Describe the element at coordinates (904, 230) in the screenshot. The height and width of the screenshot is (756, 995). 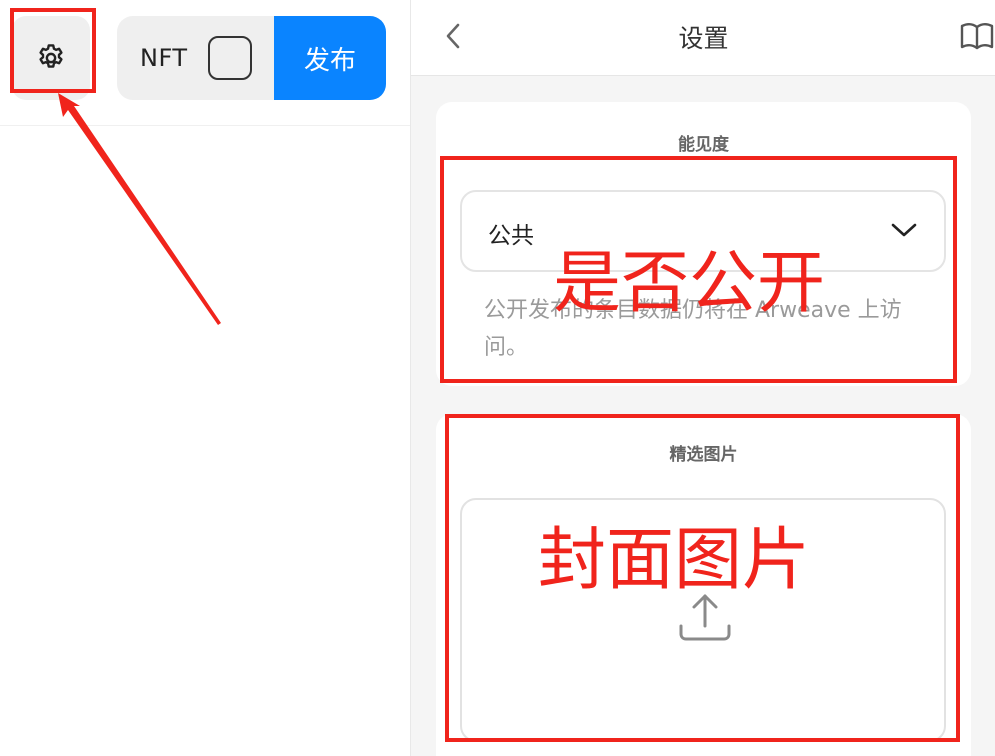
I see `chevron-down-icon` at that location.